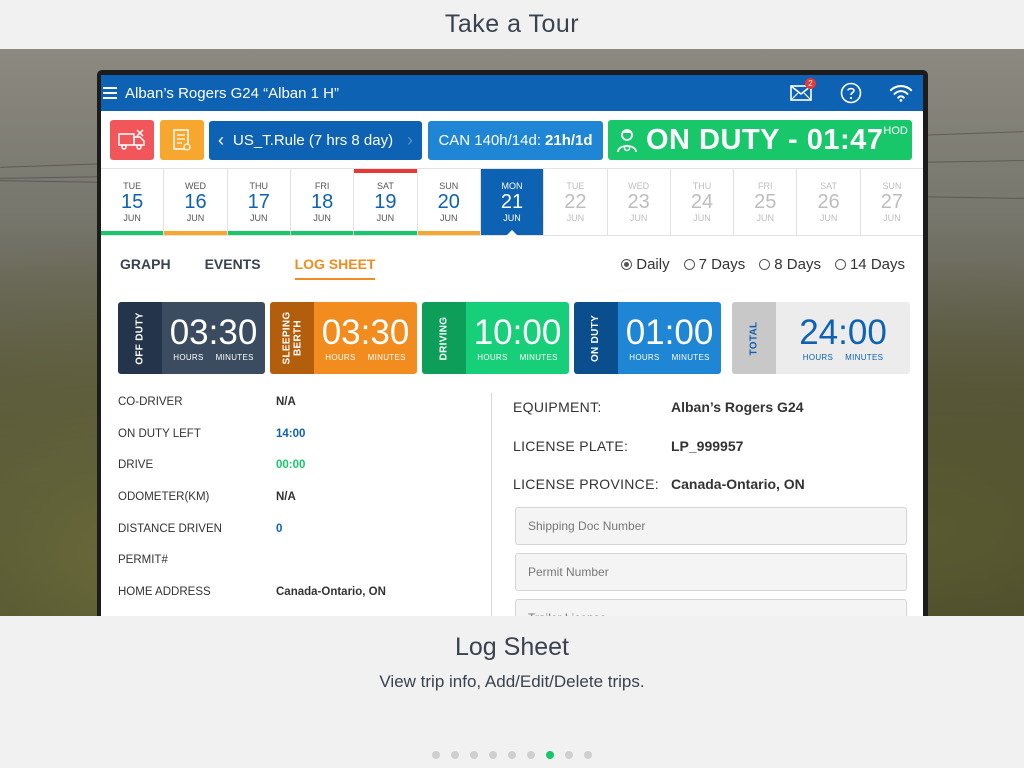  I want to click on date-number: 20, so click(448, 202).